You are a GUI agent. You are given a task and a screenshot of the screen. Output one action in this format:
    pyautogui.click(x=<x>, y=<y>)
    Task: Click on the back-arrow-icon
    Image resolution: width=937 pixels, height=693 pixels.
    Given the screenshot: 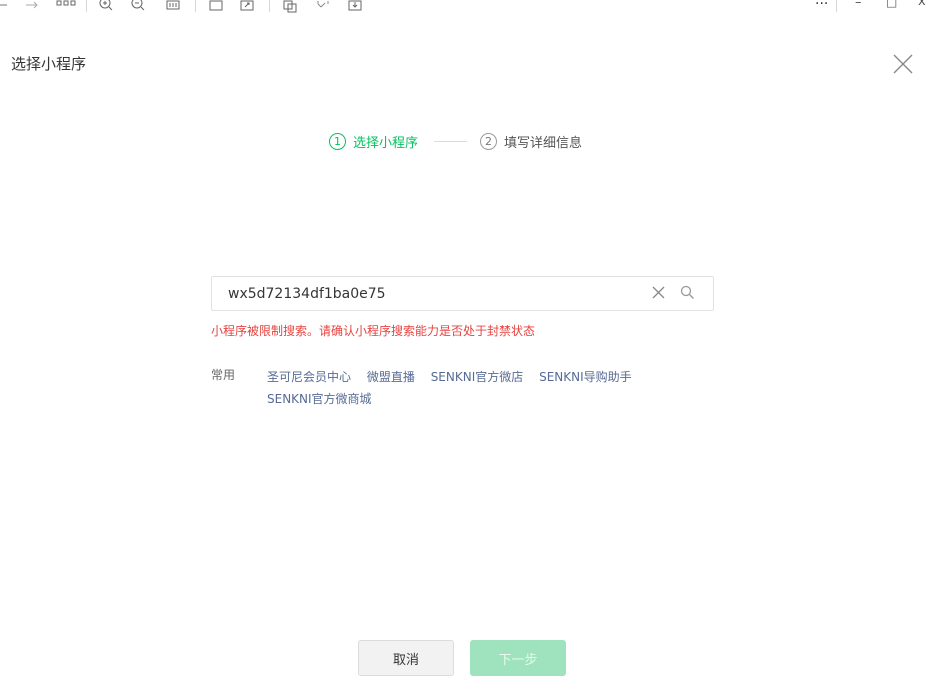 What is the action you would take?
    pyautogui.click(x=4, y=7)
    